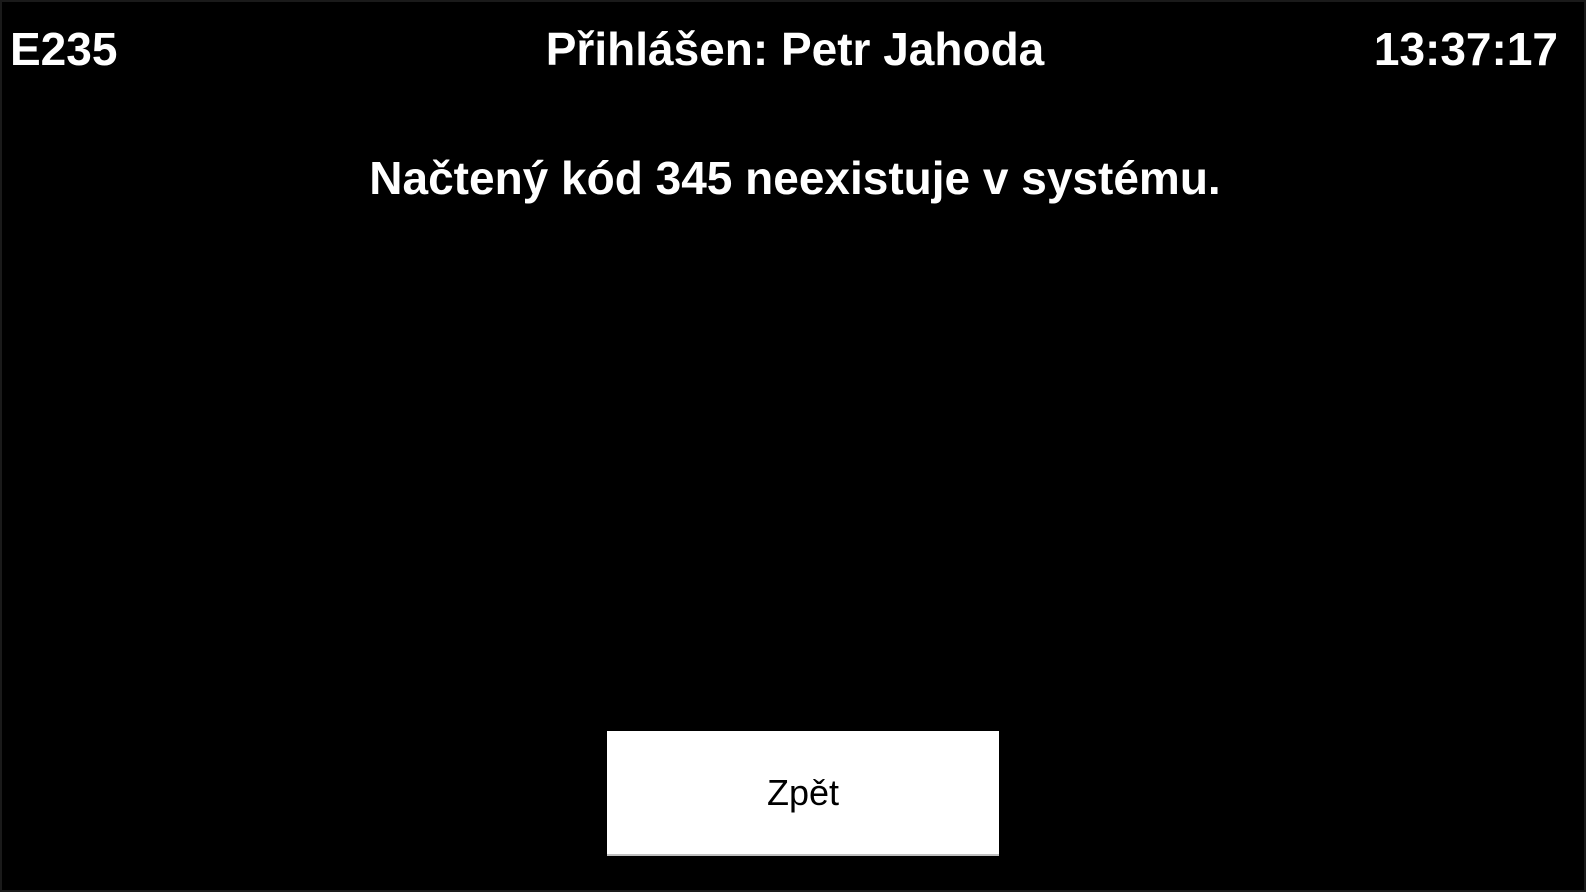 The height and width of the screenshot is (892, 1586). Describe the element at coordinates (64, 49) in the screenshot. I see `terminal-id-label: E235` at that location.